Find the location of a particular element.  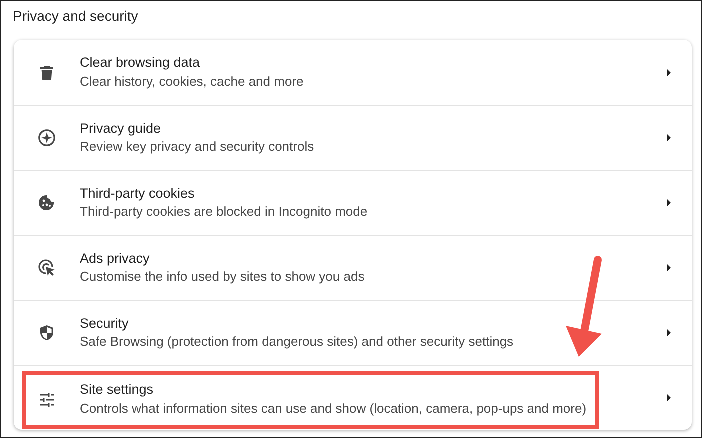

row-description: Safe Browsing (protection from dangerous sites) and other security settings is located at coordinates (297, 343).